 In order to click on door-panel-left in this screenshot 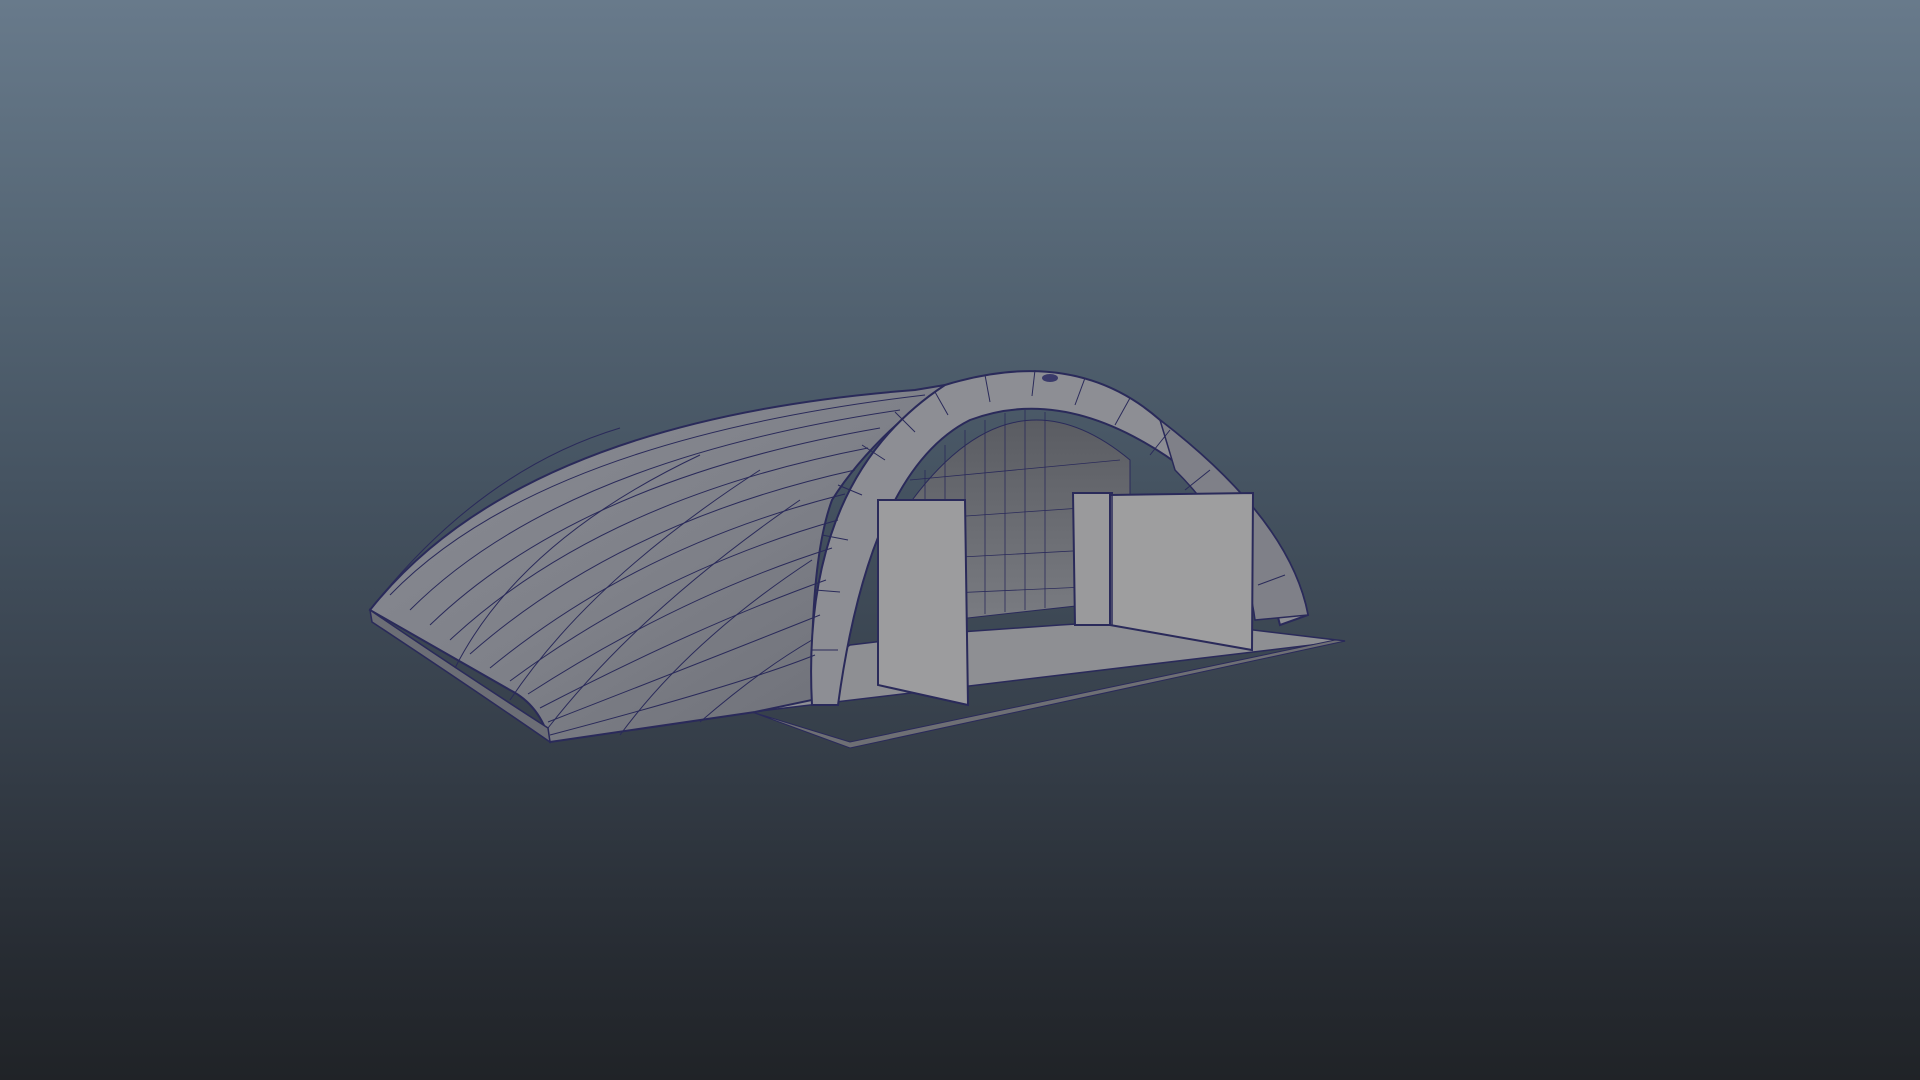, I will do `click(923, 603)`.